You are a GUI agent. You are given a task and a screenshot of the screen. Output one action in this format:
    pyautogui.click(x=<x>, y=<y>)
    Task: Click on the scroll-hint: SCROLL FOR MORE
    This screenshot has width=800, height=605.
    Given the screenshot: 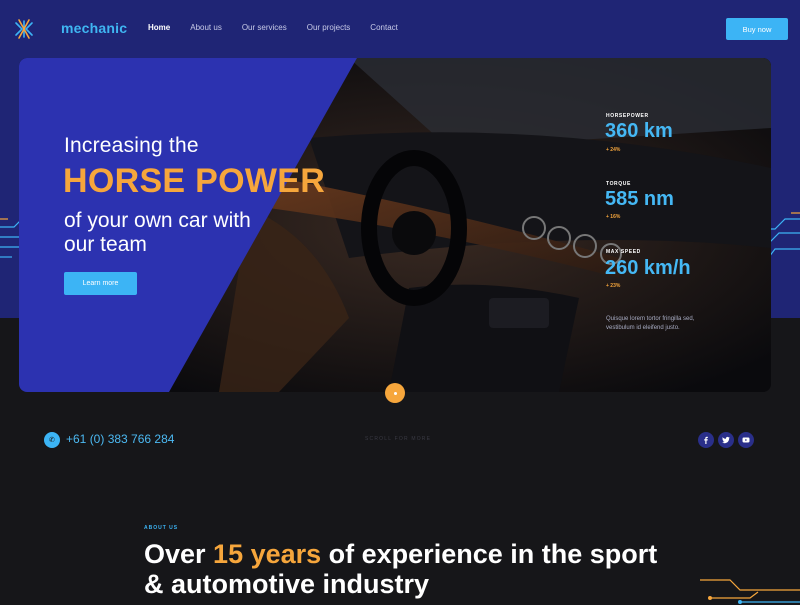 What is the action you would take?
    pyautogui.click(x=398, y=439)
    